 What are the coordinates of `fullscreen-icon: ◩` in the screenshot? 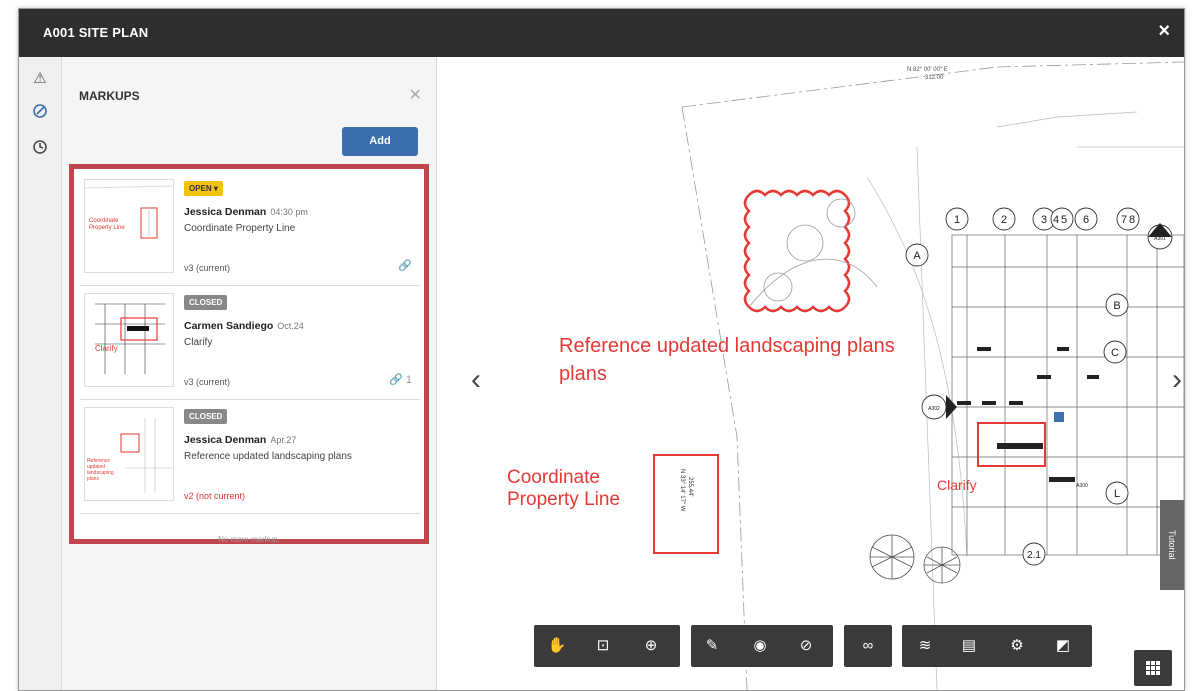 It's located at (1063, 646).